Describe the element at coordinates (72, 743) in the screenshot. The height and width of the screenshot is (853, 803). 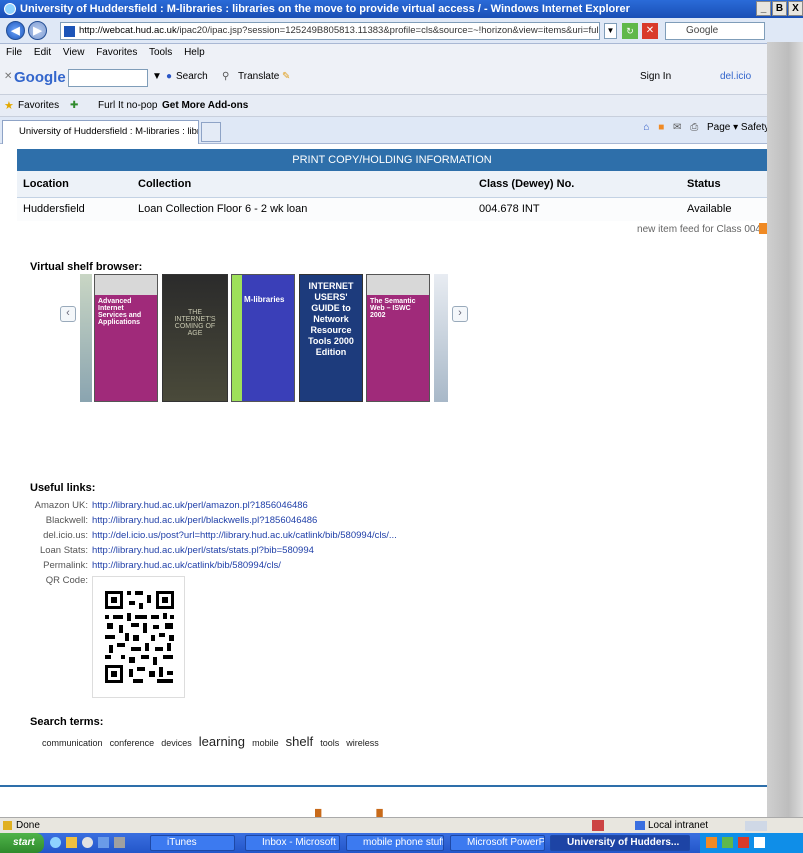
I see `term-link: communication` at that location.